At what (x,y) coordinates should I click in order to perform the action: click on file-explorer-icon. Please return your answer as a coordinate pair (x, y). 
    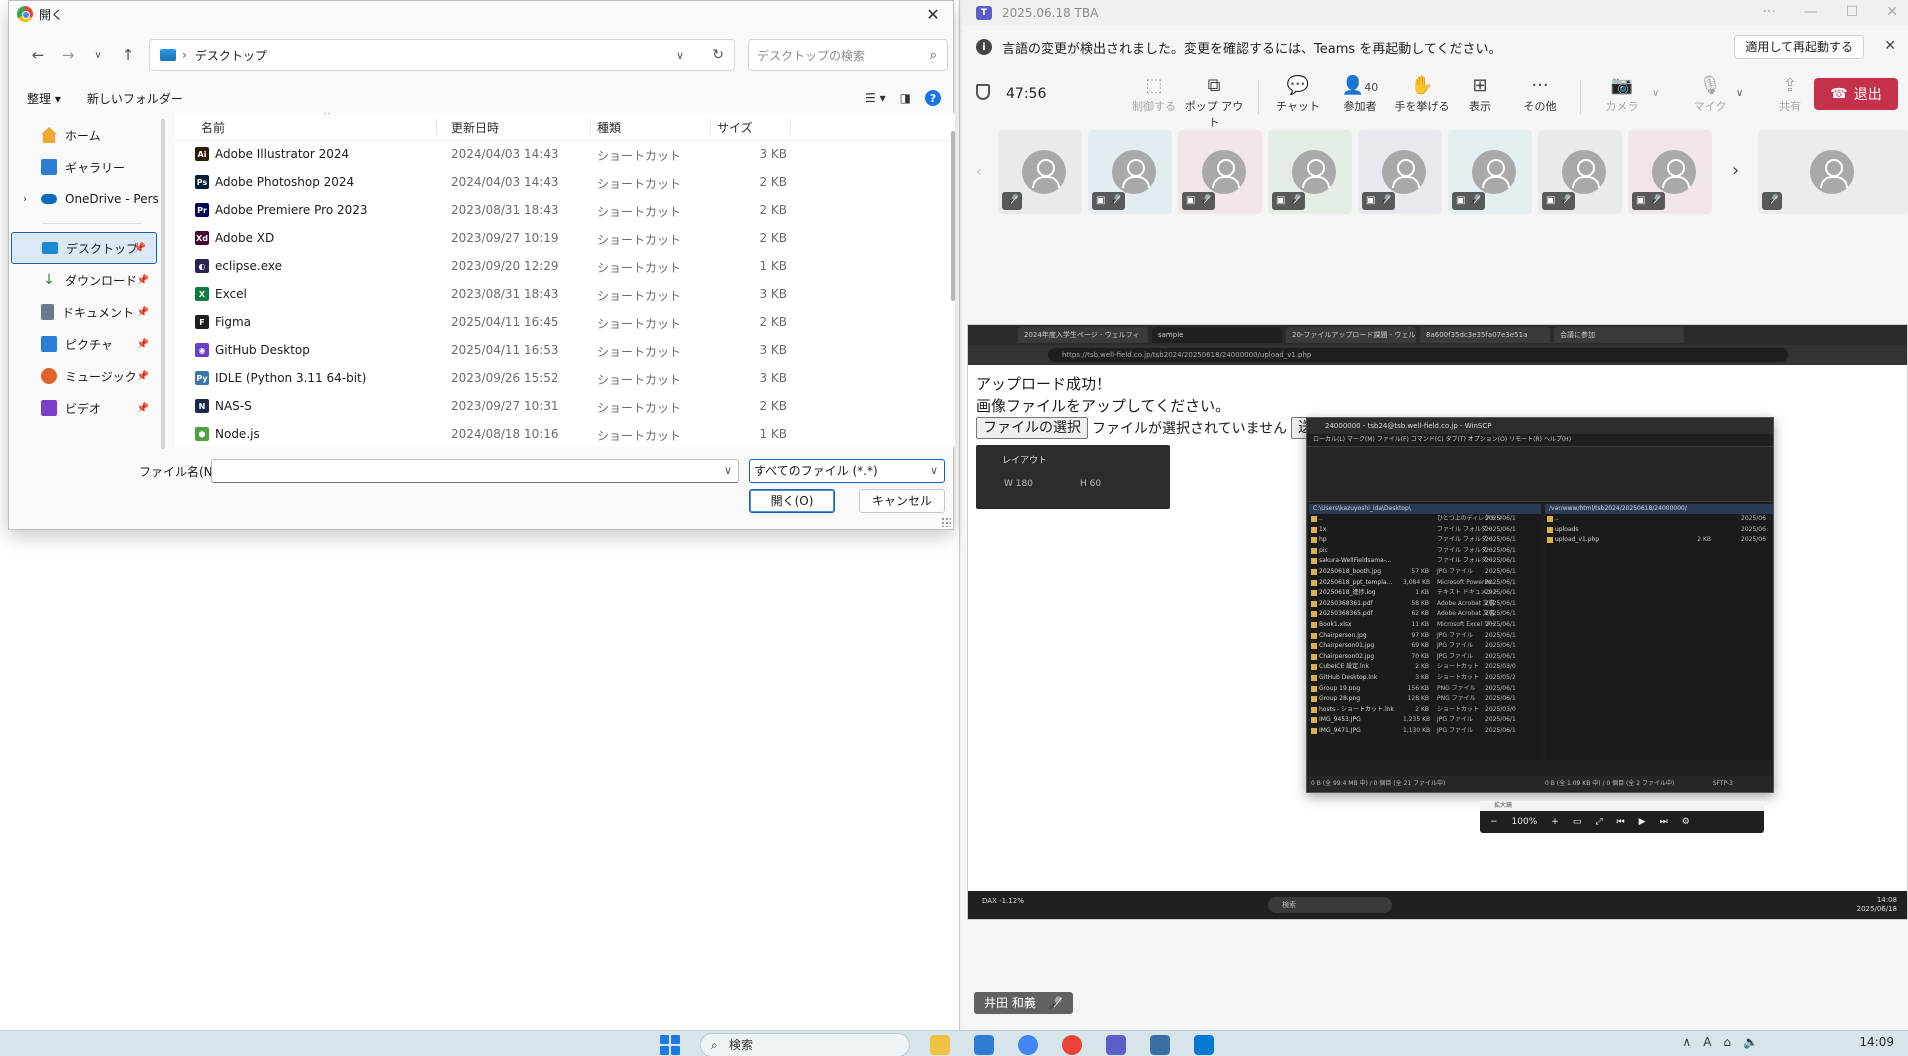
    Looking at the image, I should click on (940, 1045).